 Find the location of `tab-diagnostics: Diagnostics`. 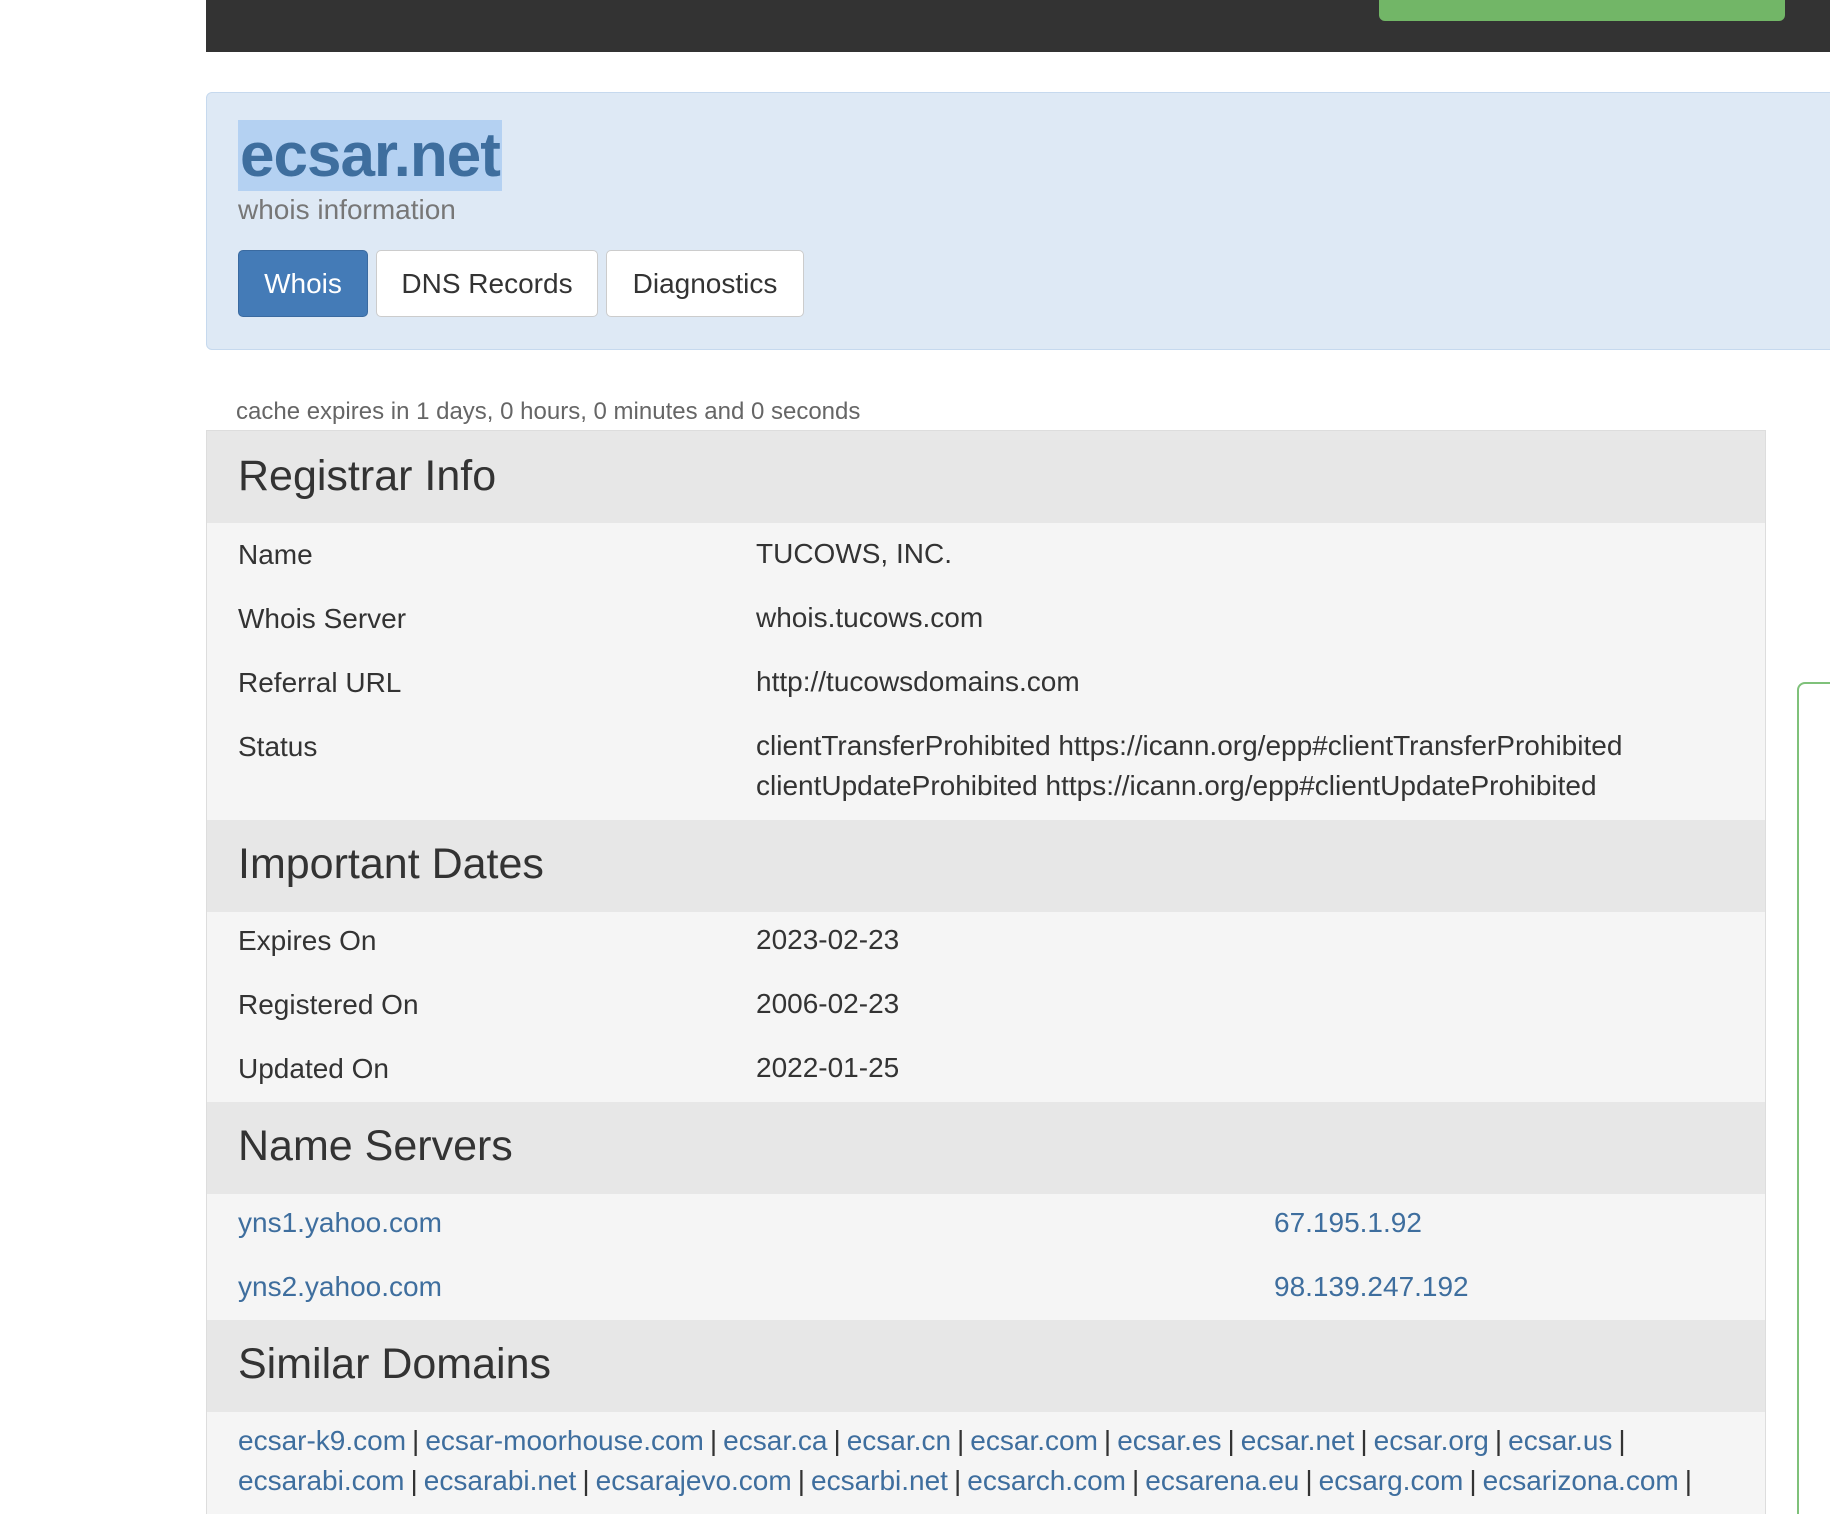

tab-diagnostics: Diagnostics is located at coordinates (705, 283).